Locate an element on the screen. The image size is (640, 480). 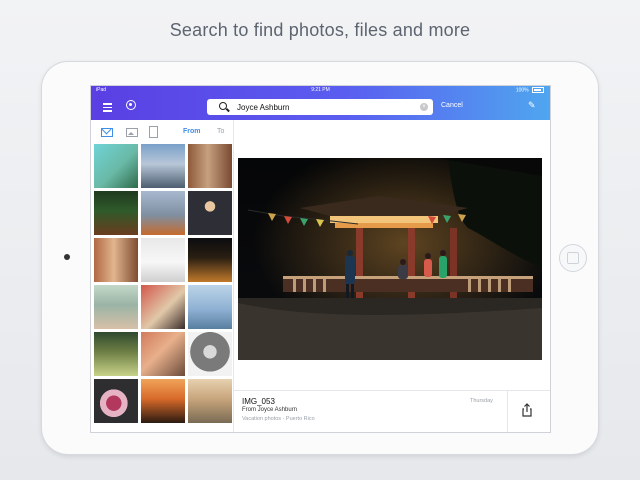
sidebar: From To is located at coordinates (162, 276).